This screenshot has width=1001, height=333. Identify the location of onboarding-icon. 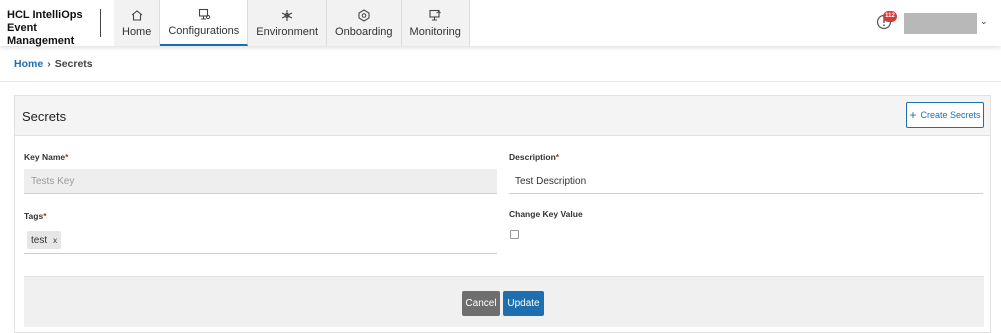
(364, 15).